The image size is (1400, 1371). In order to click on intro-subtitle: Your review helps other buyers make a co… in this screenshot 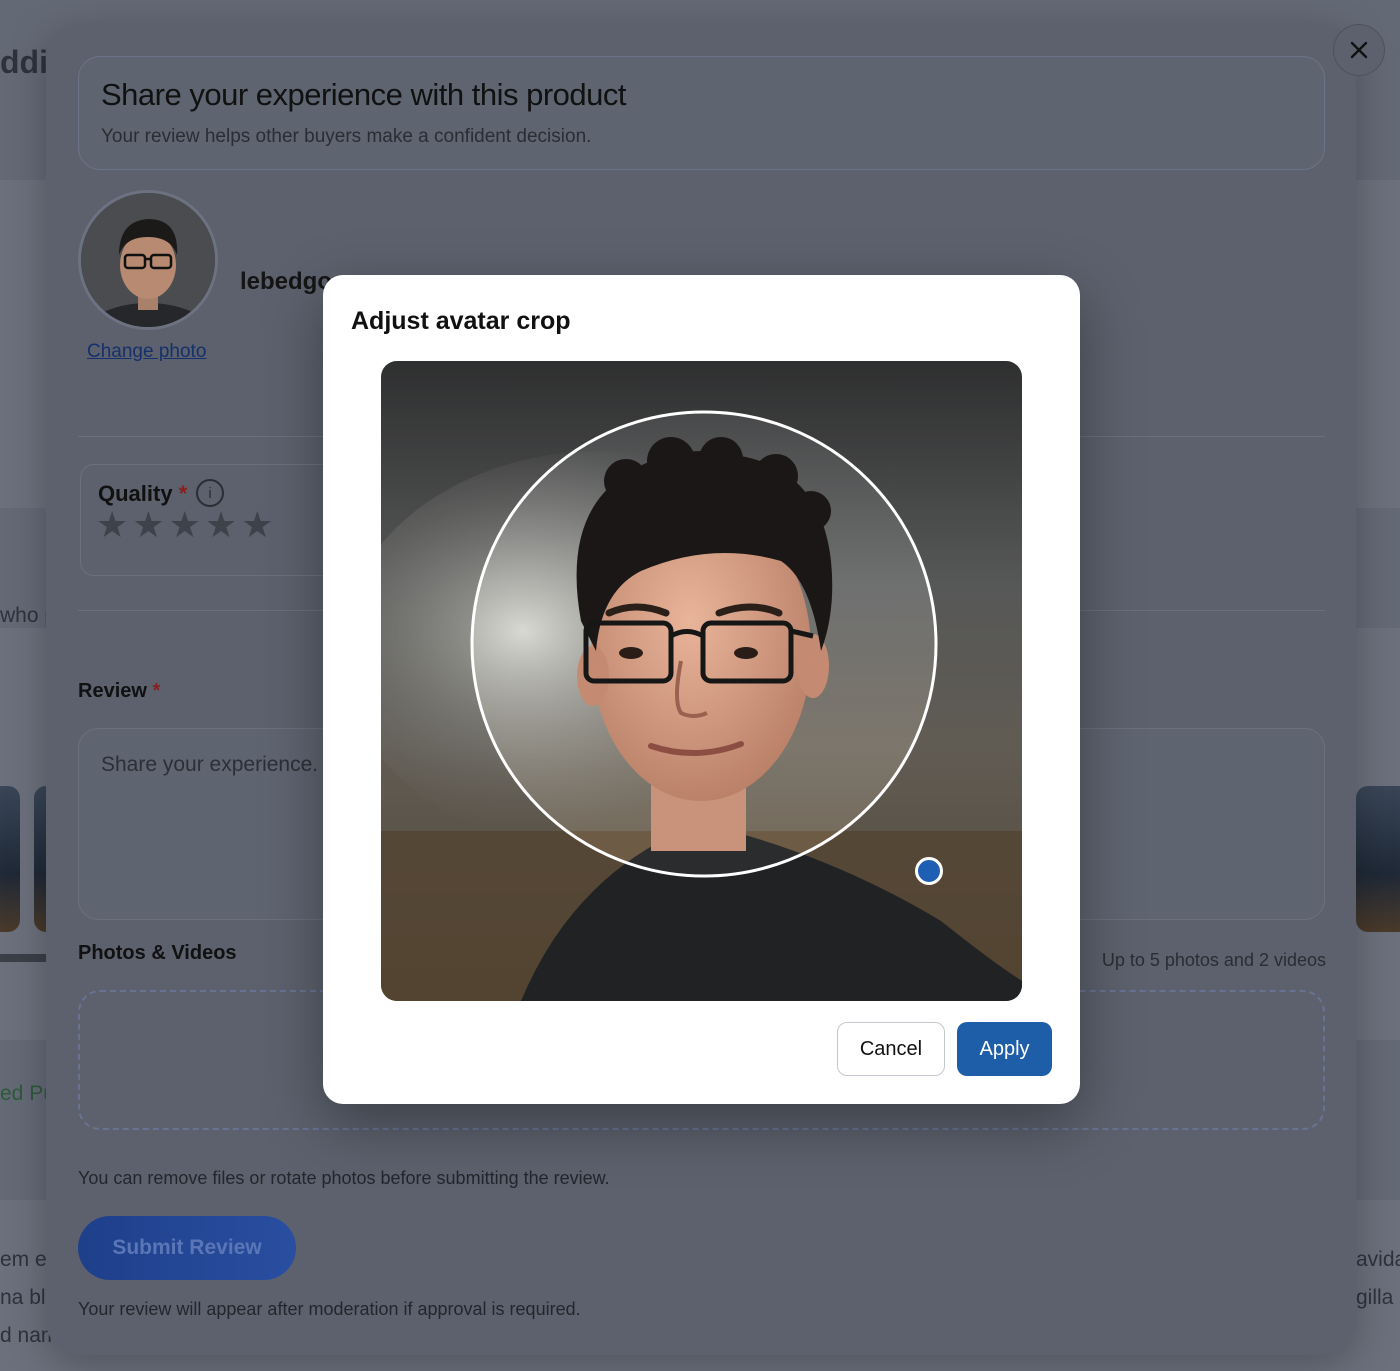, I will do `click(346, 136)`.